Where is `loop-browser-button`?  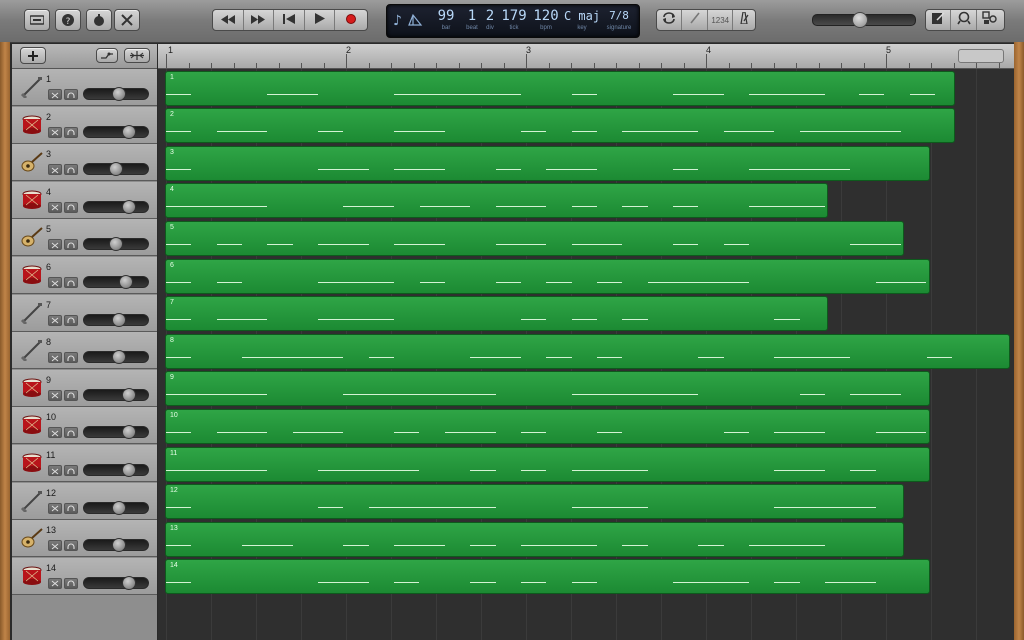 loop-browser-button is located at coordinates (964, 20).